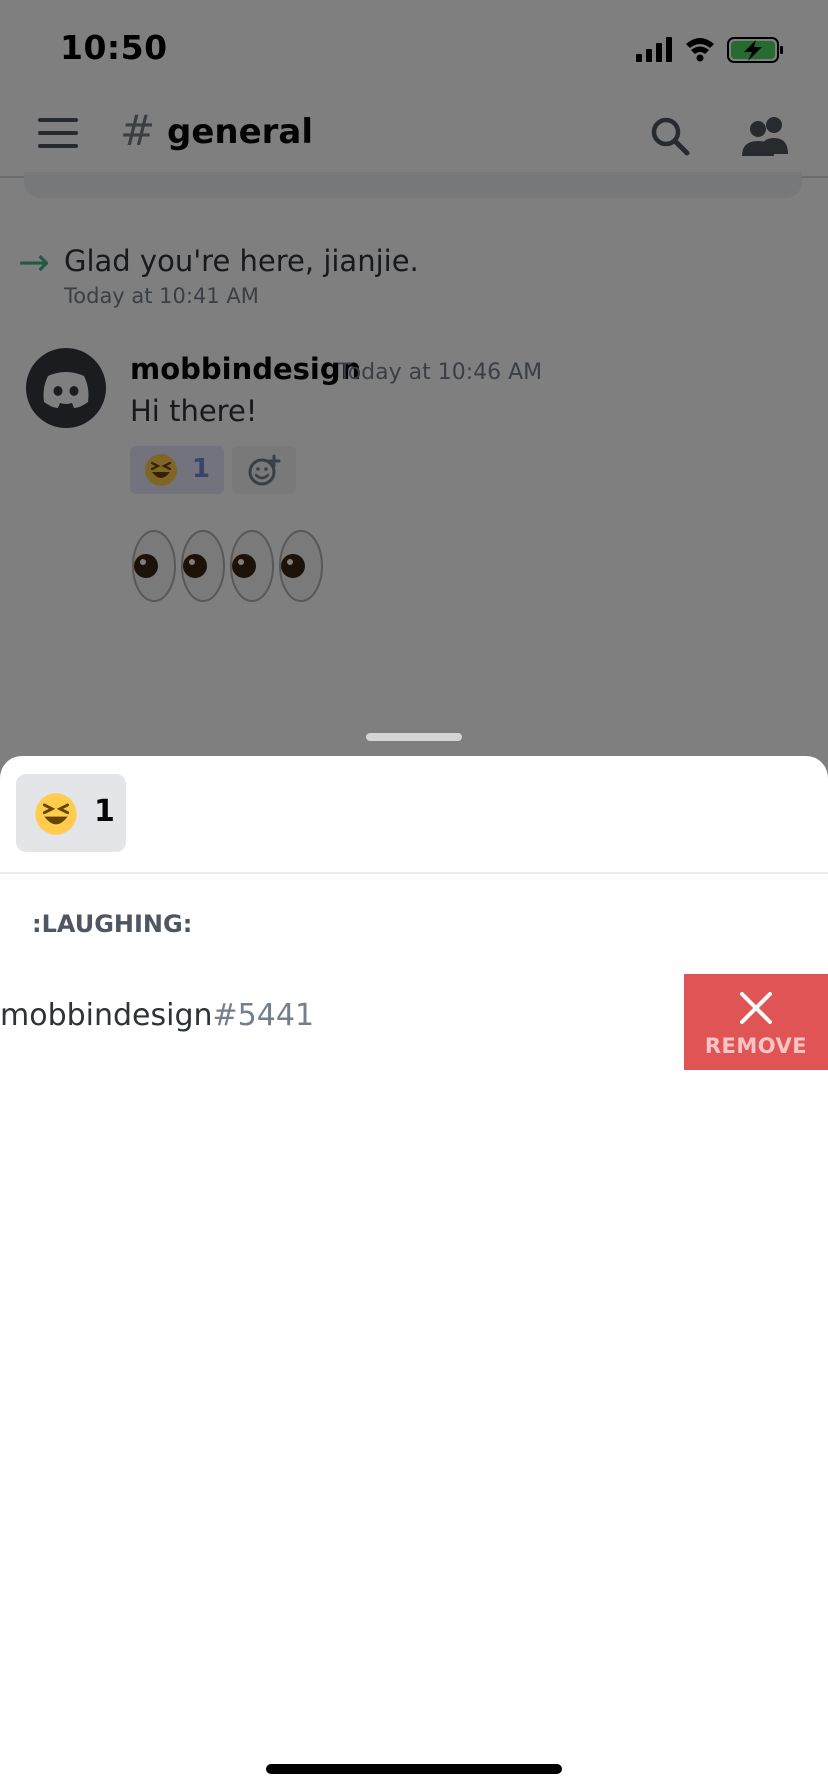 This screenshot has width=828, height=1792. Describe the element at coordinates (414, 815) in the screenshot. I see `reaction-tabs: 1` at that location.